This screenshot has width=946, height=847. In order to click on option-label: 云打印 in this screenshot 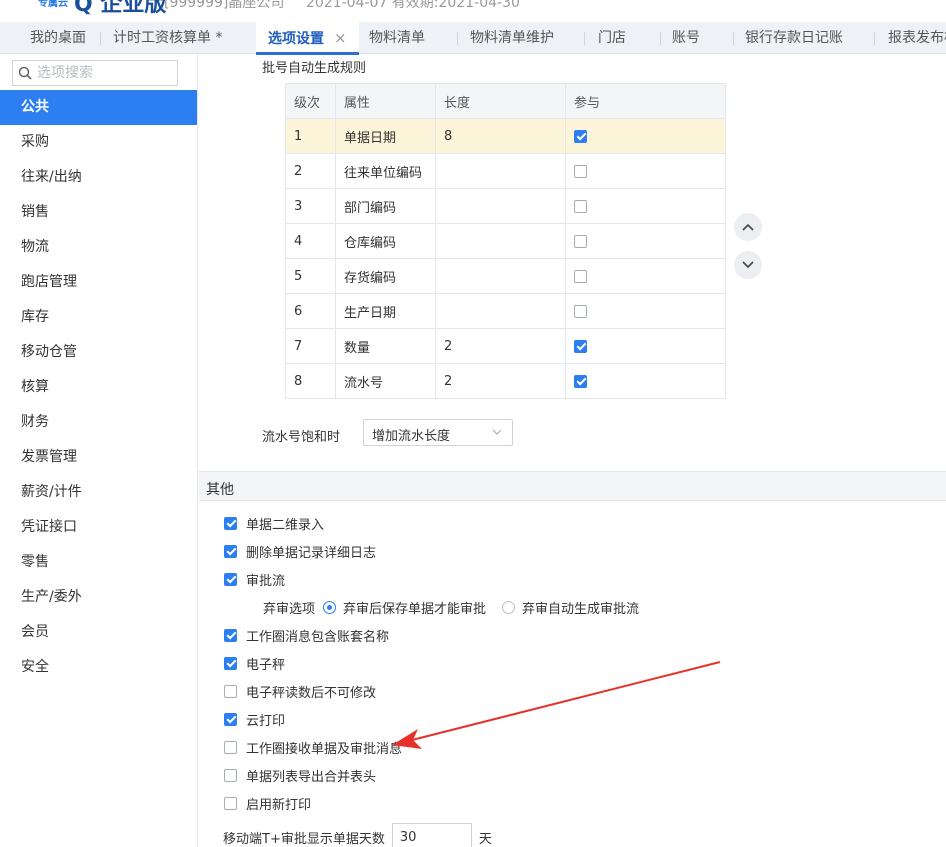, I will do `click(266, 721)`.